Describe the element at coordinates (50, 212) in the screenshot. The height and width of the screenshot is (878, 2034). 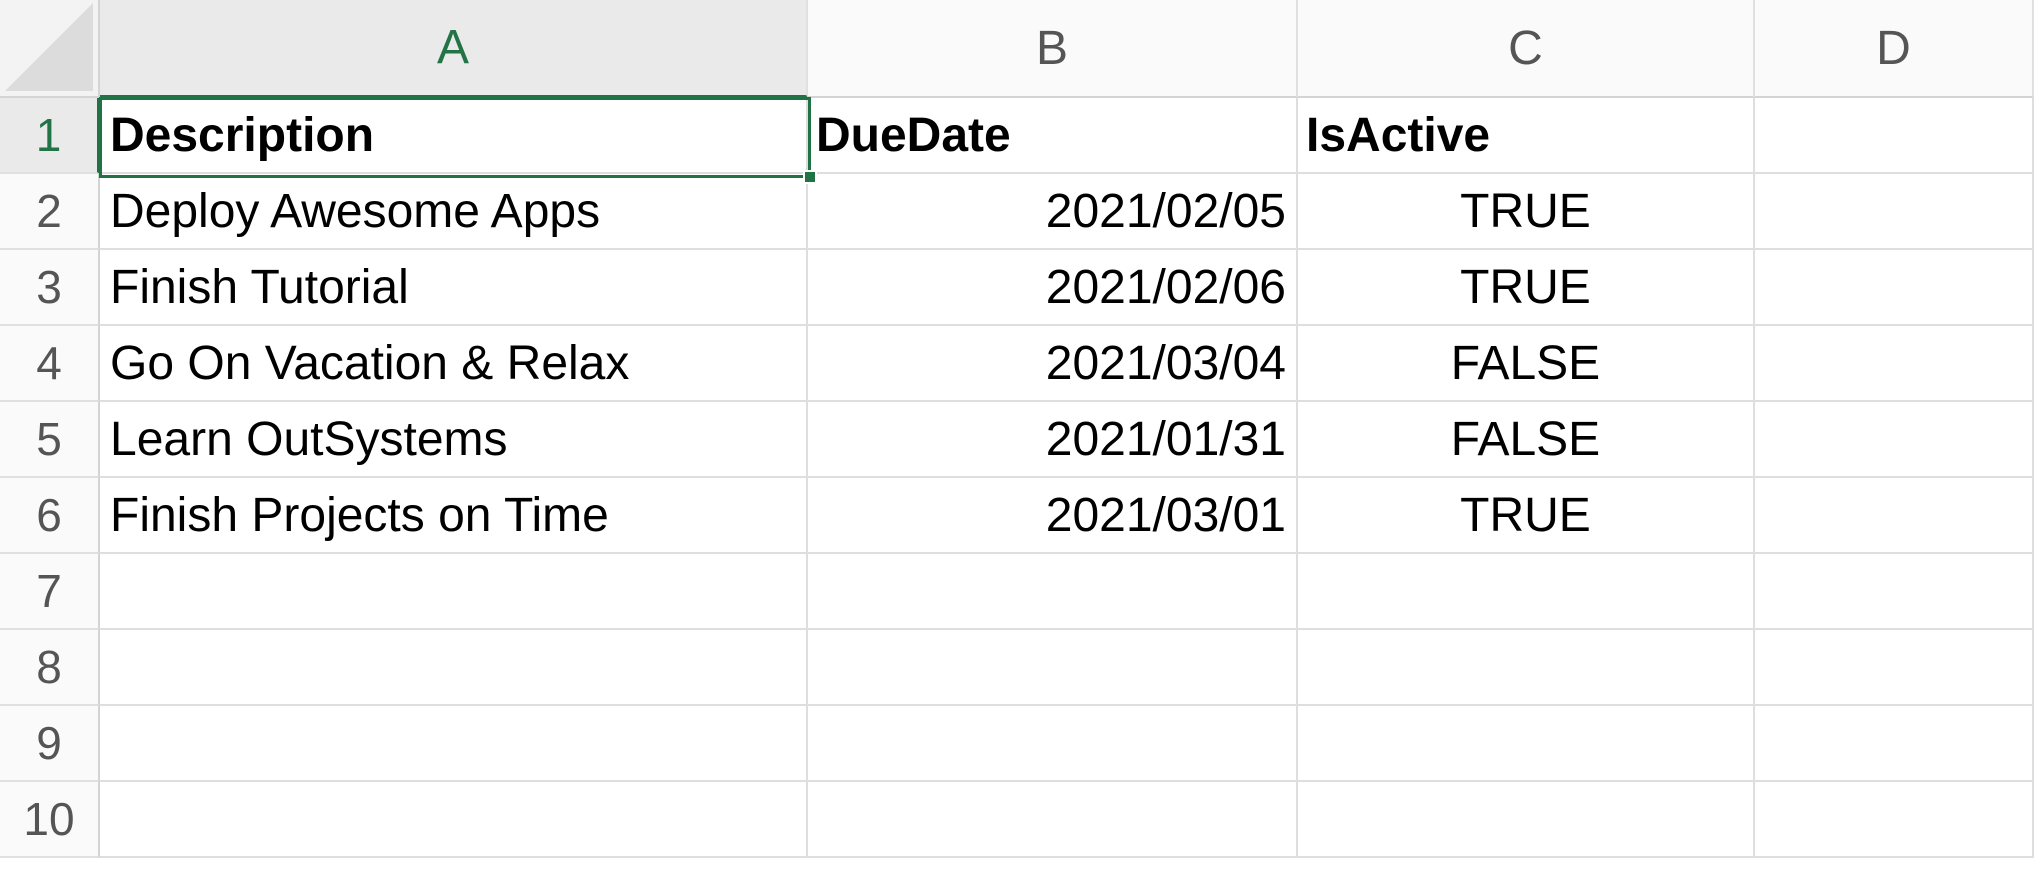
I see `row-header-2: 2` at that location.